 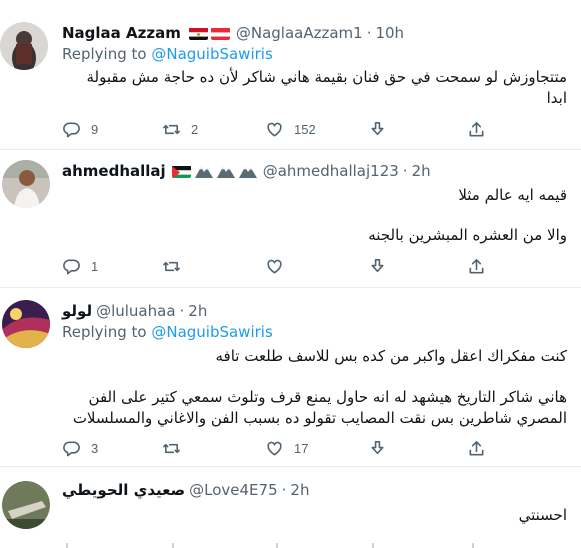 What do you see at coordinates (185, 490) in the screenshot?
I see `tweet-header: صعيدي الحويطي @Love4E75 · 2h` at bounding box center [185, 490].